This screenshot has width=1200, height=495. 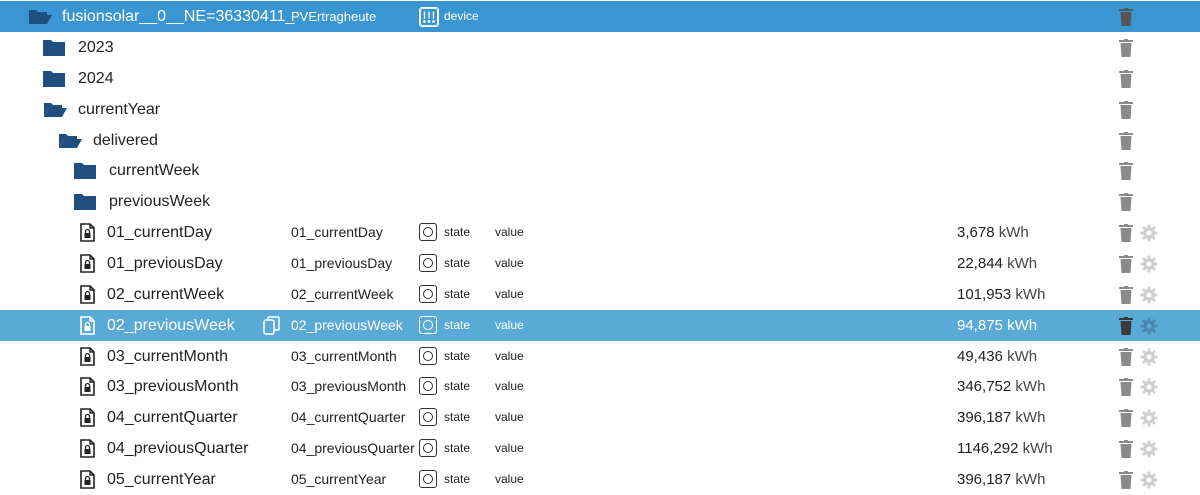 I want to click on state-name: 04_previousQuarter, so click(x=178, y=449).